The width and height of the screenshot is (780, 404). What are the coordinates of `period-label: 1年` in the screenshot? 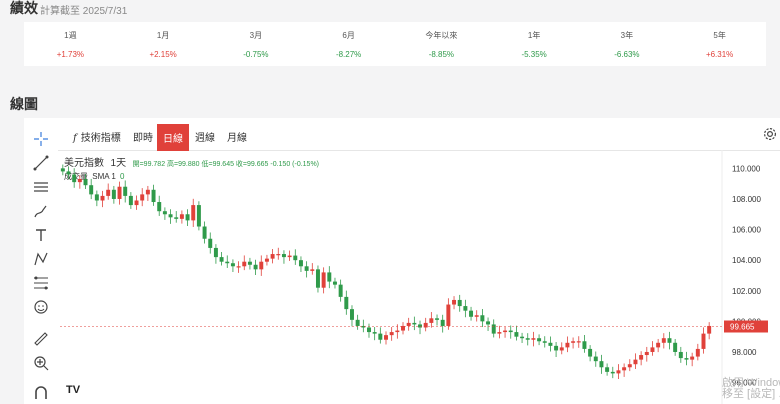 It's located at (534, 35).